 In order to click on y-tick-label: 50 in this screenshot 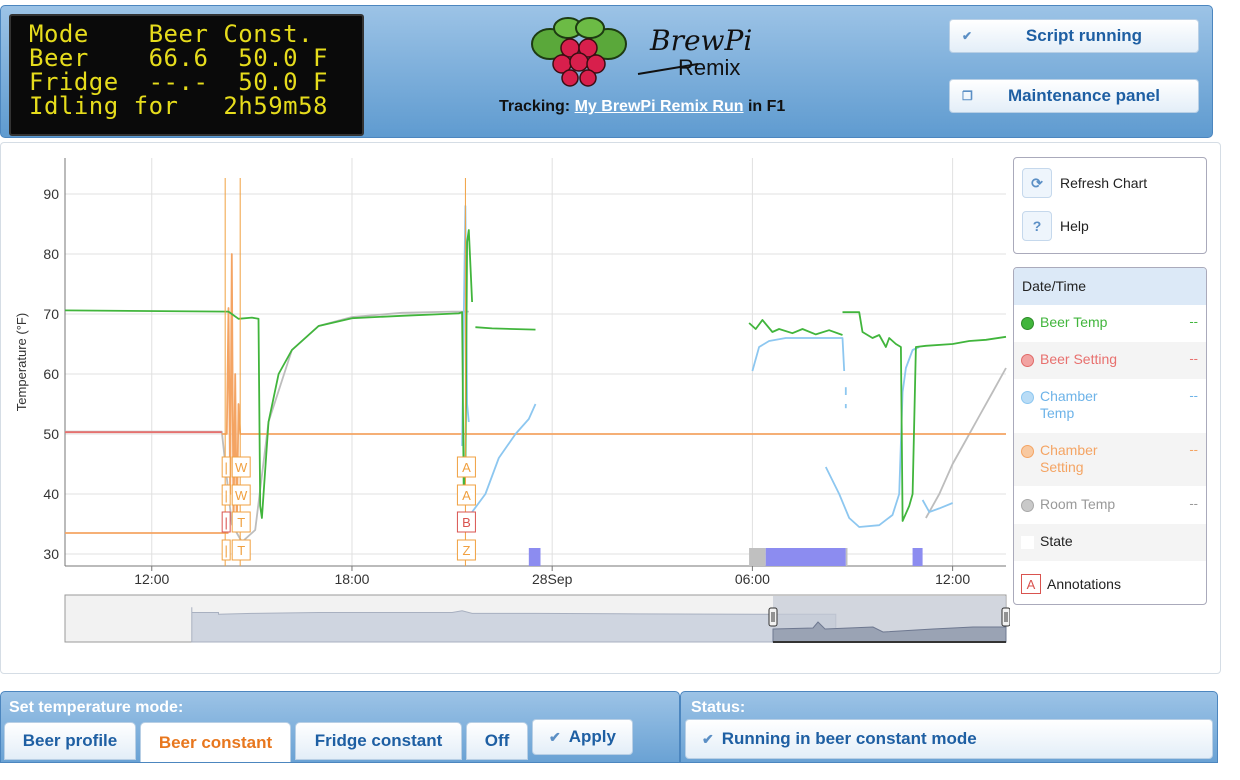, I will do `click(51, 434)`.